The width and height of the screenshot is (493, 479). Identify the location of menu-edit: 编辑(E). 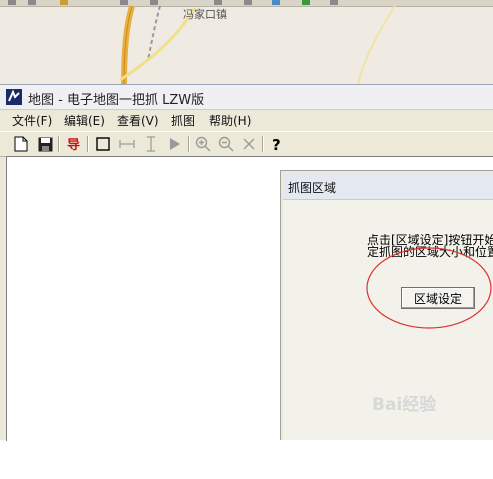
(84, 120).